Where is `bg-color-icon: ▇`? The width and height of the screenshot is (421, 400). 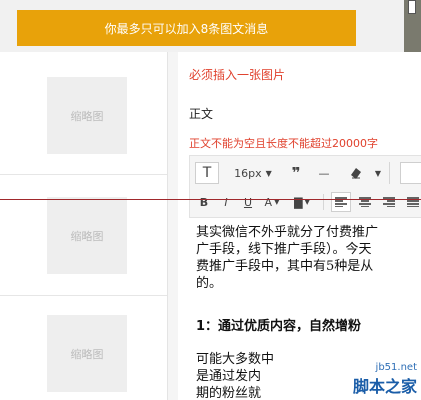
bg-color-icon: ▇ is located at coordinates (298, 202).